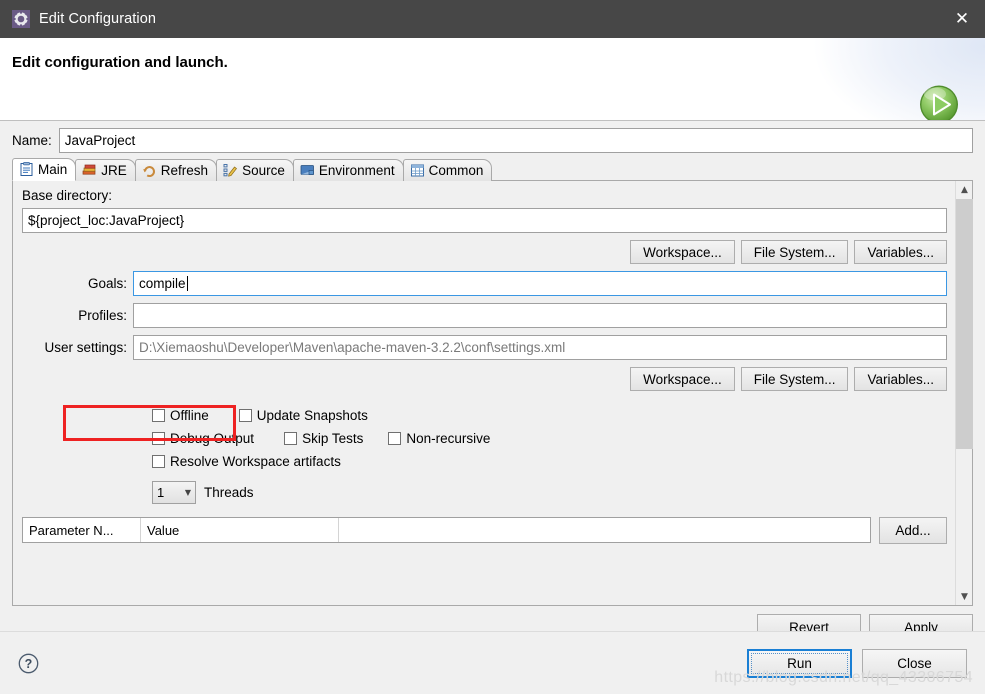  I want to click on checkbox-debug-output: Debug Output, so click(203, 438).